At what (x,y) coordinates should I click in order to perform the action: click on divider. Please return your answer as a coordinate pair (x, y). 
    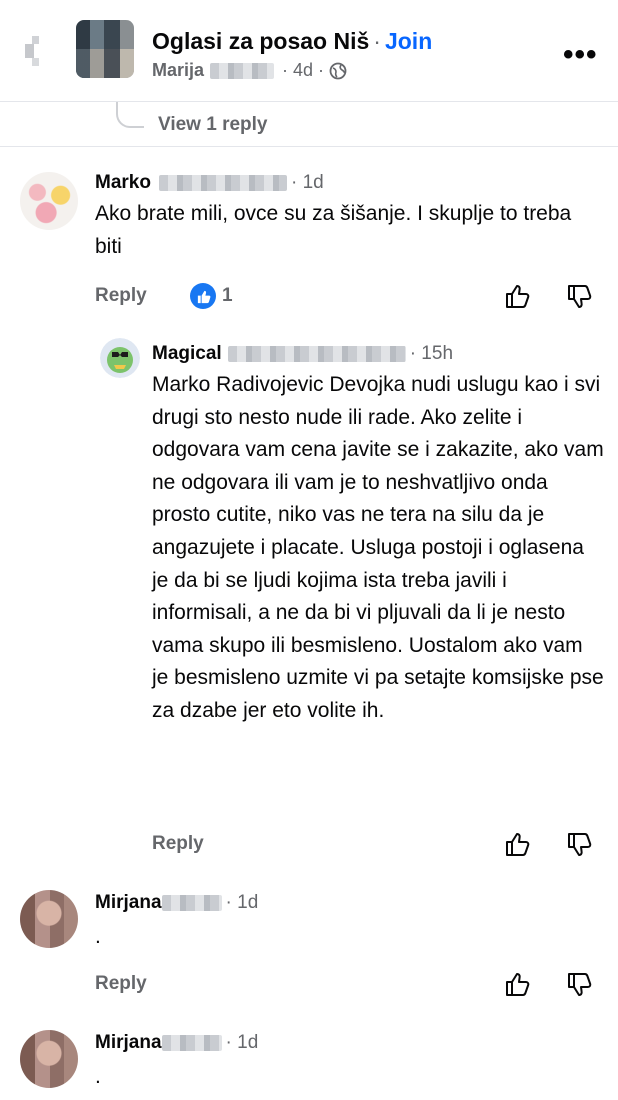
    Looking at the image, I should click on (309, 146).